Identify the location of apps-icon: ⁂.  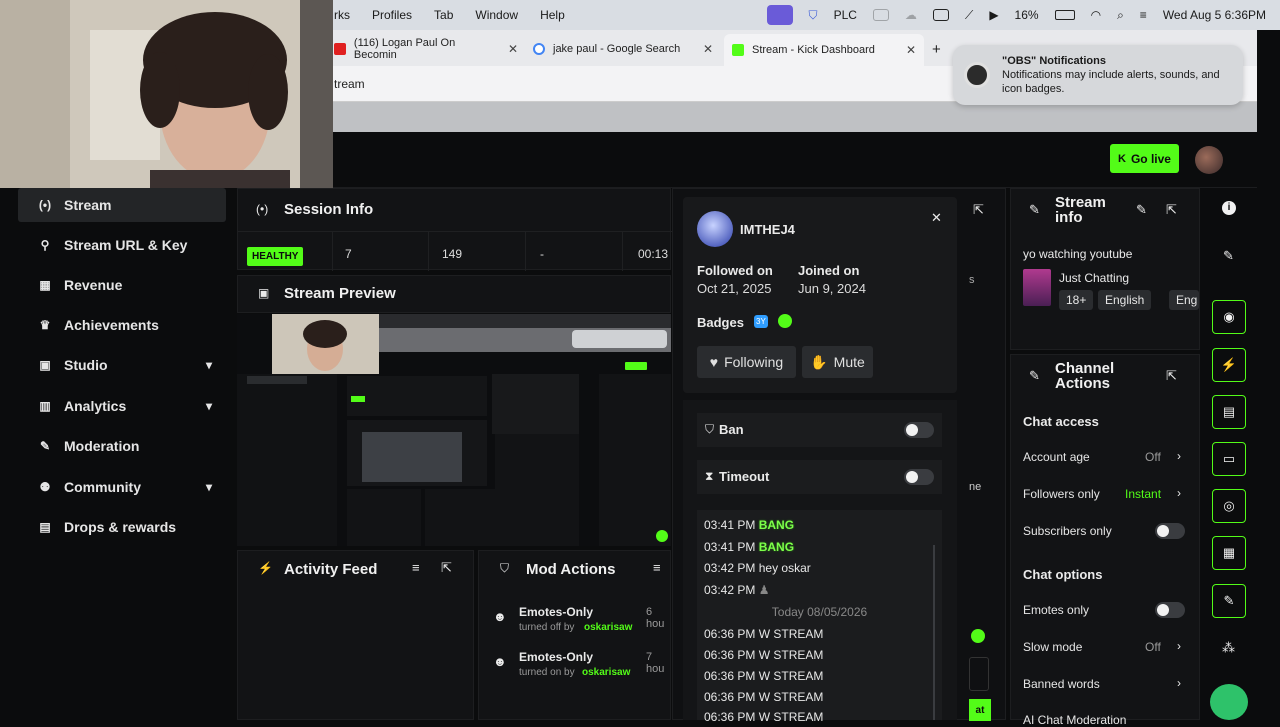
(1228, 648).